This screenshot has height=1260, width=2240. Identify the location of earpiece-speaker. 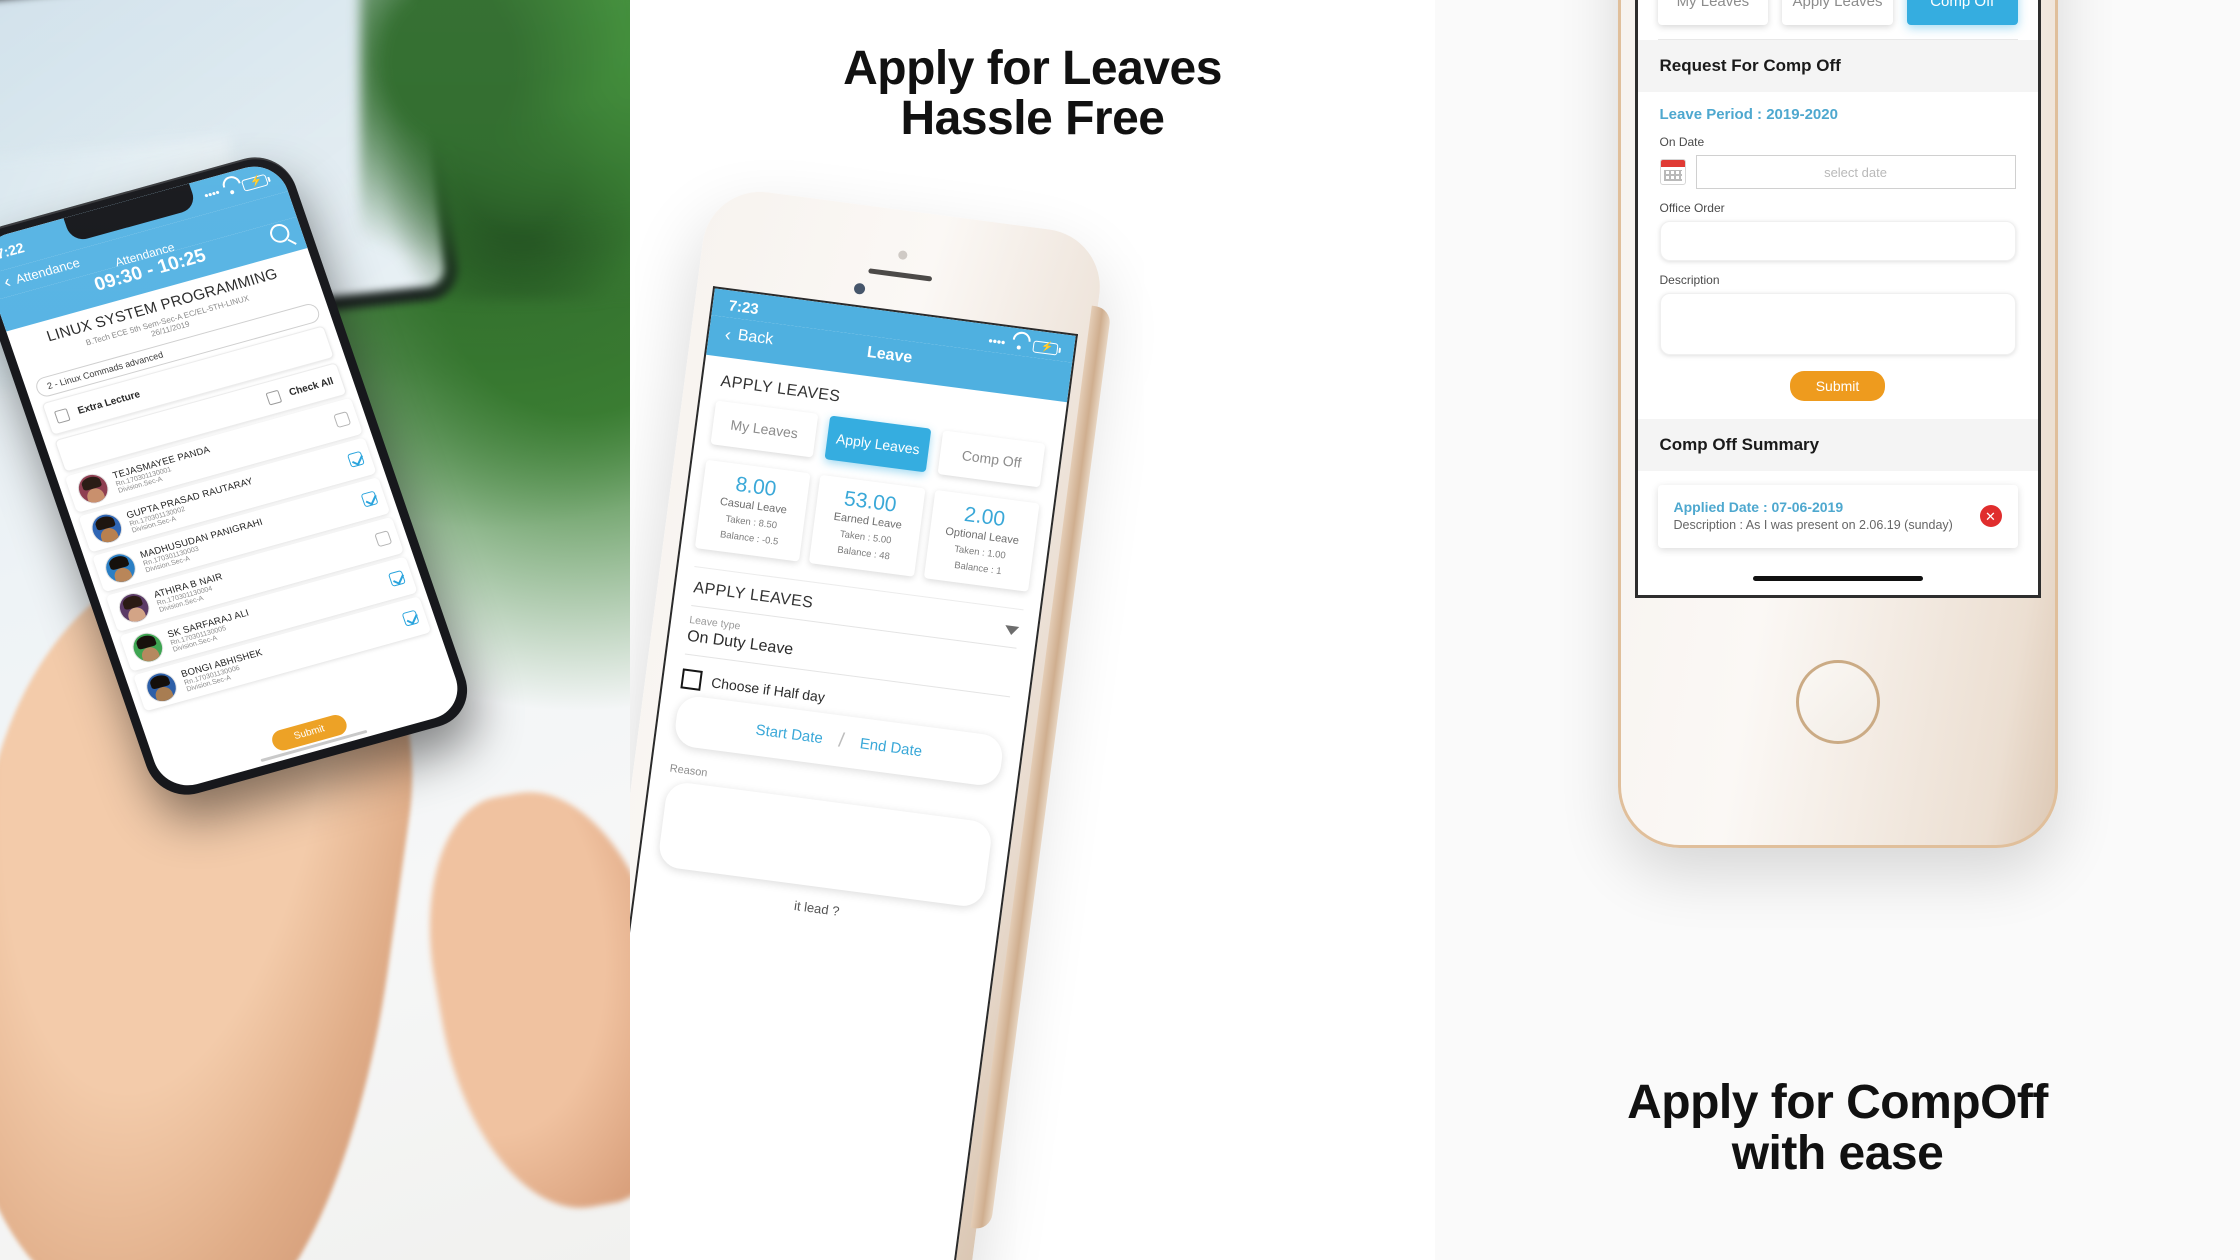
(900, 275).